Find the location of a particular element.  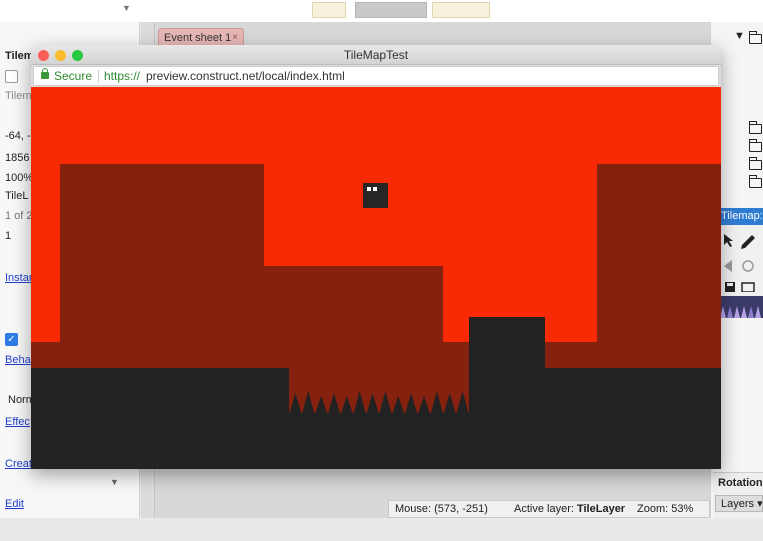

editor-toolbar: ▼ is located at coordinates (381, 11).